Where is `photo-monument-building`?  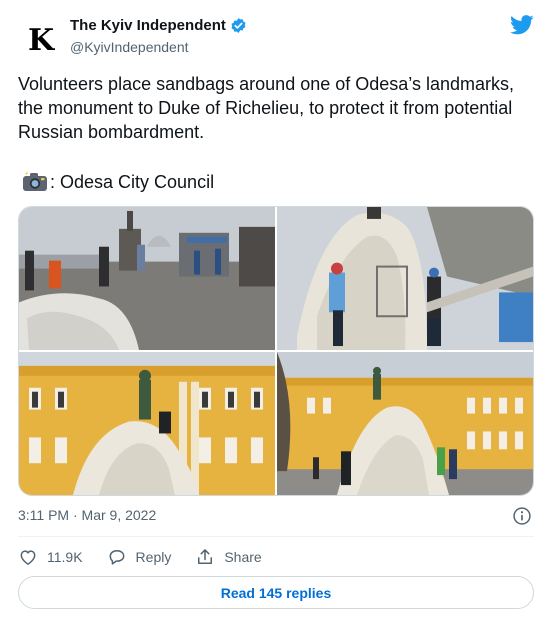
photo-monument-building is located at coordinates (147, 423).